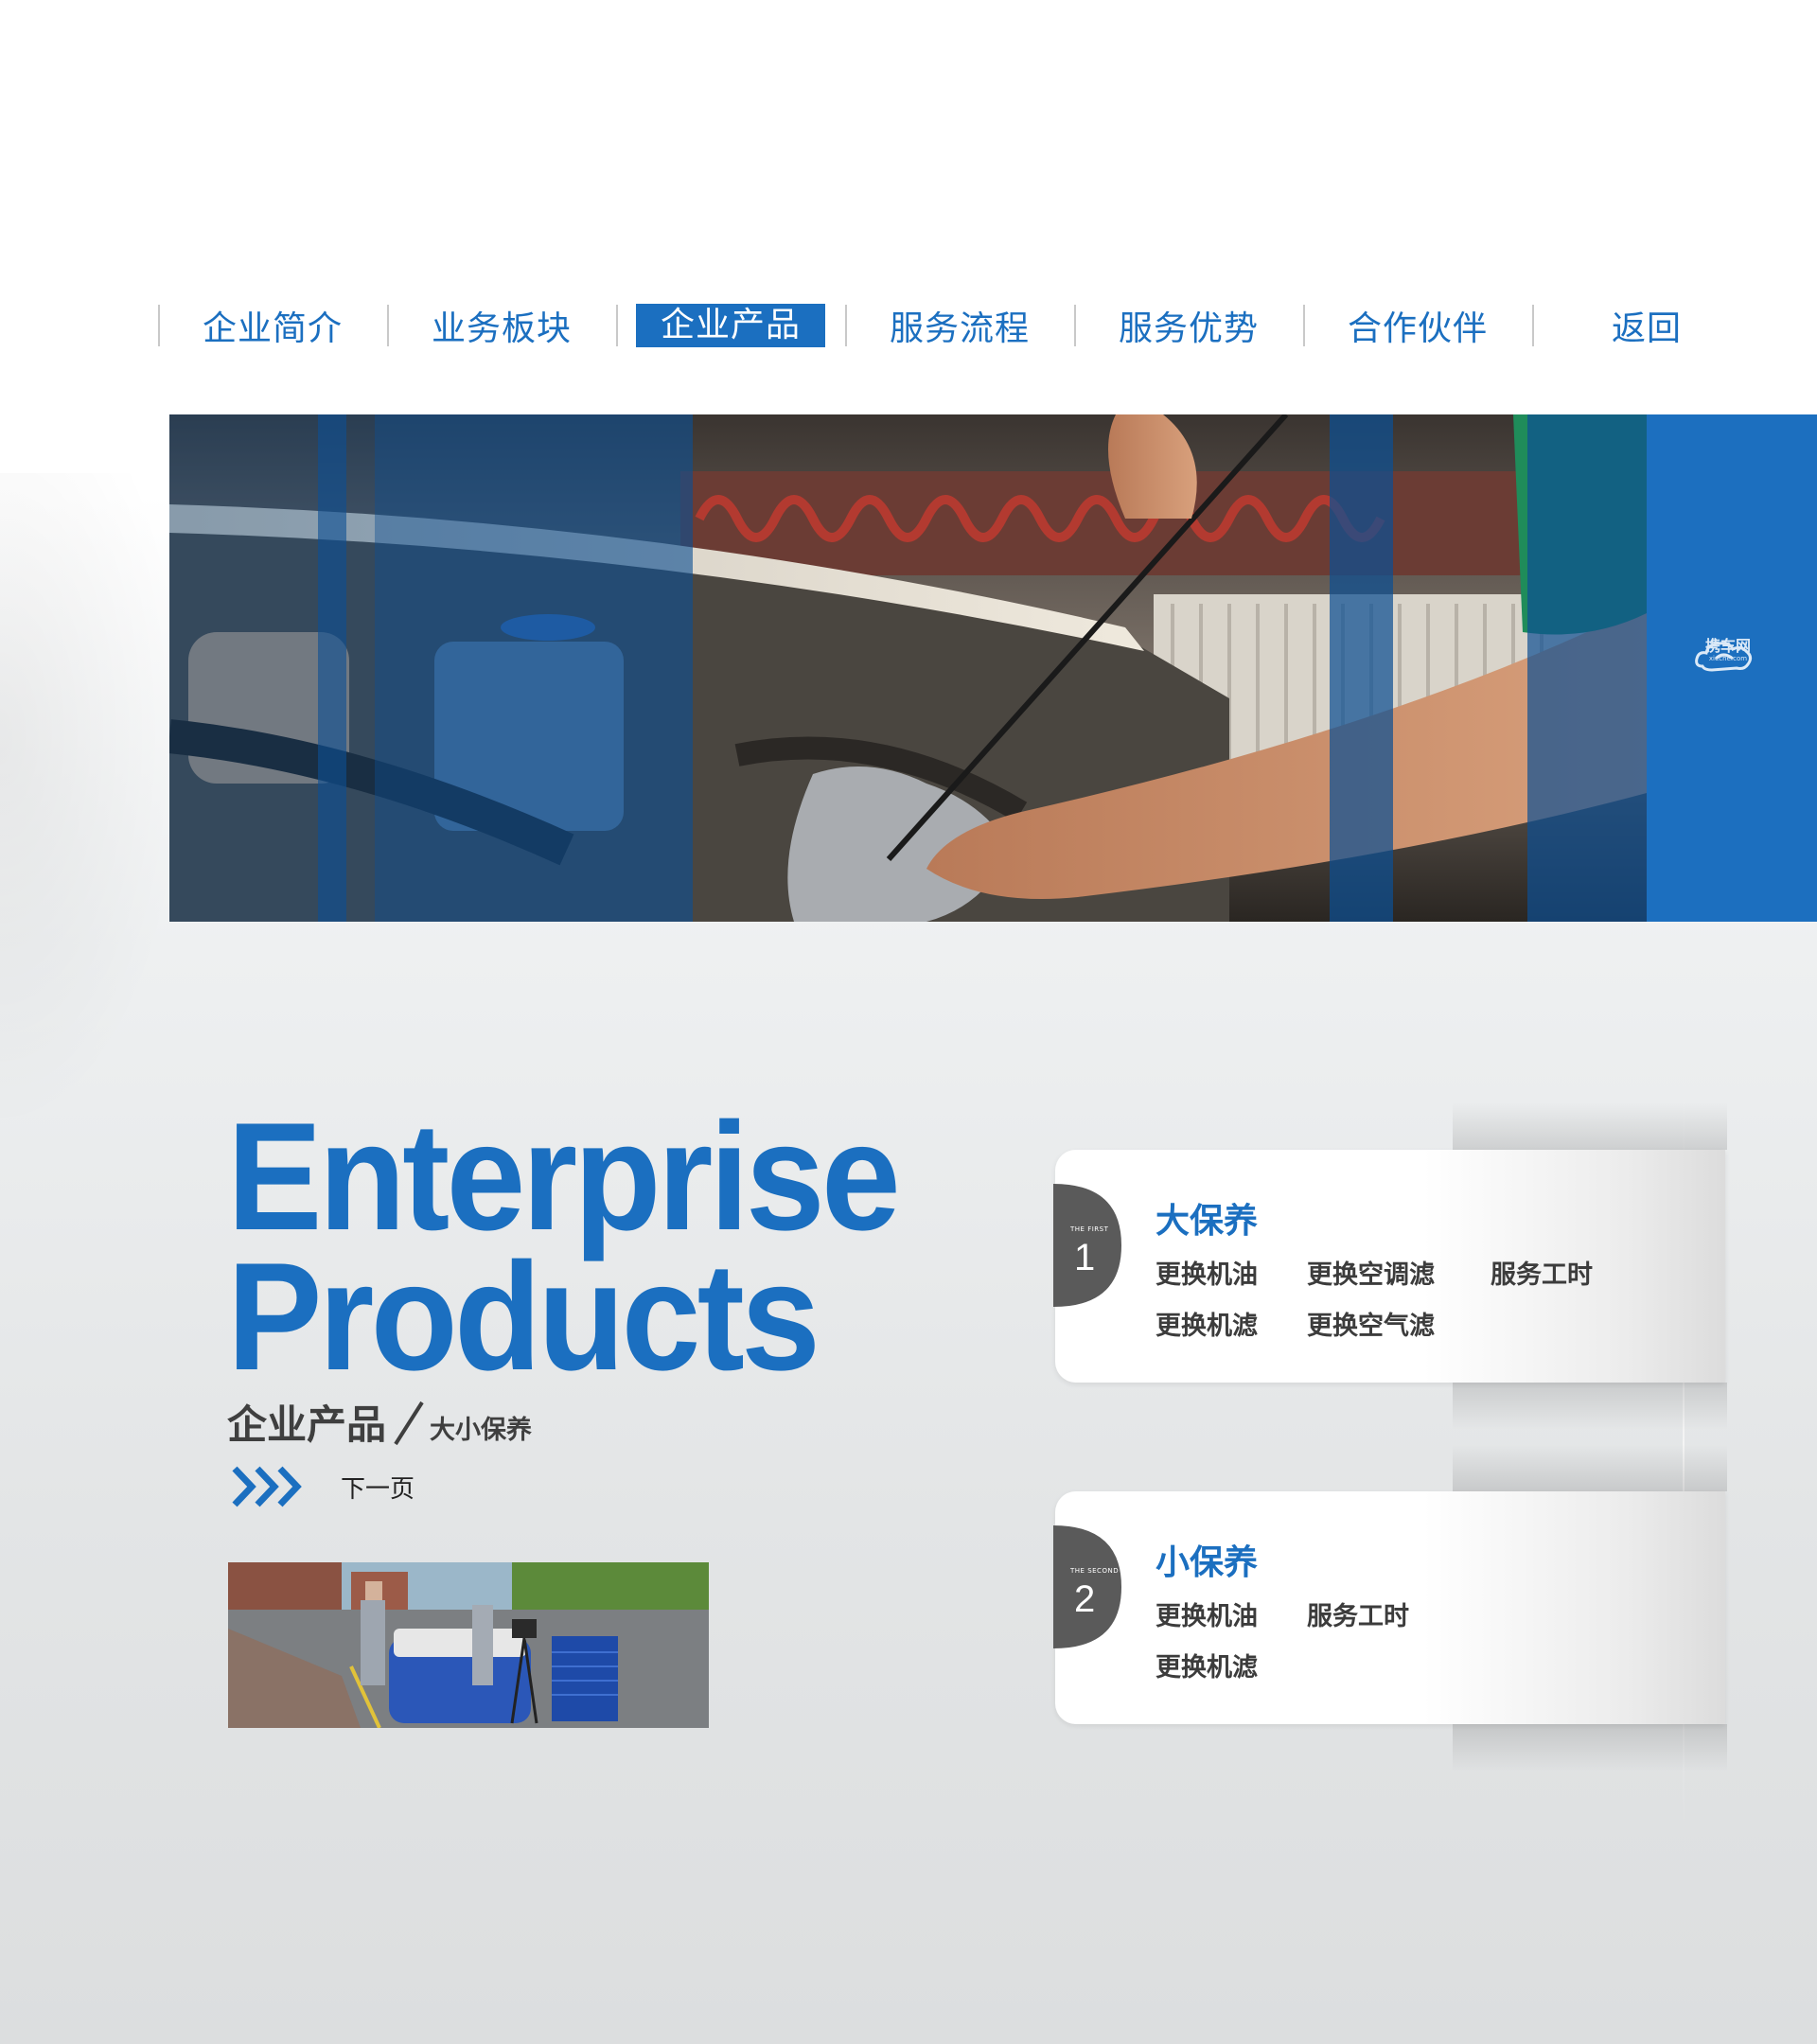 This screenshot has width=1817, height=2044. I want to click on card-title: 小保养, so click(1207, 1562).